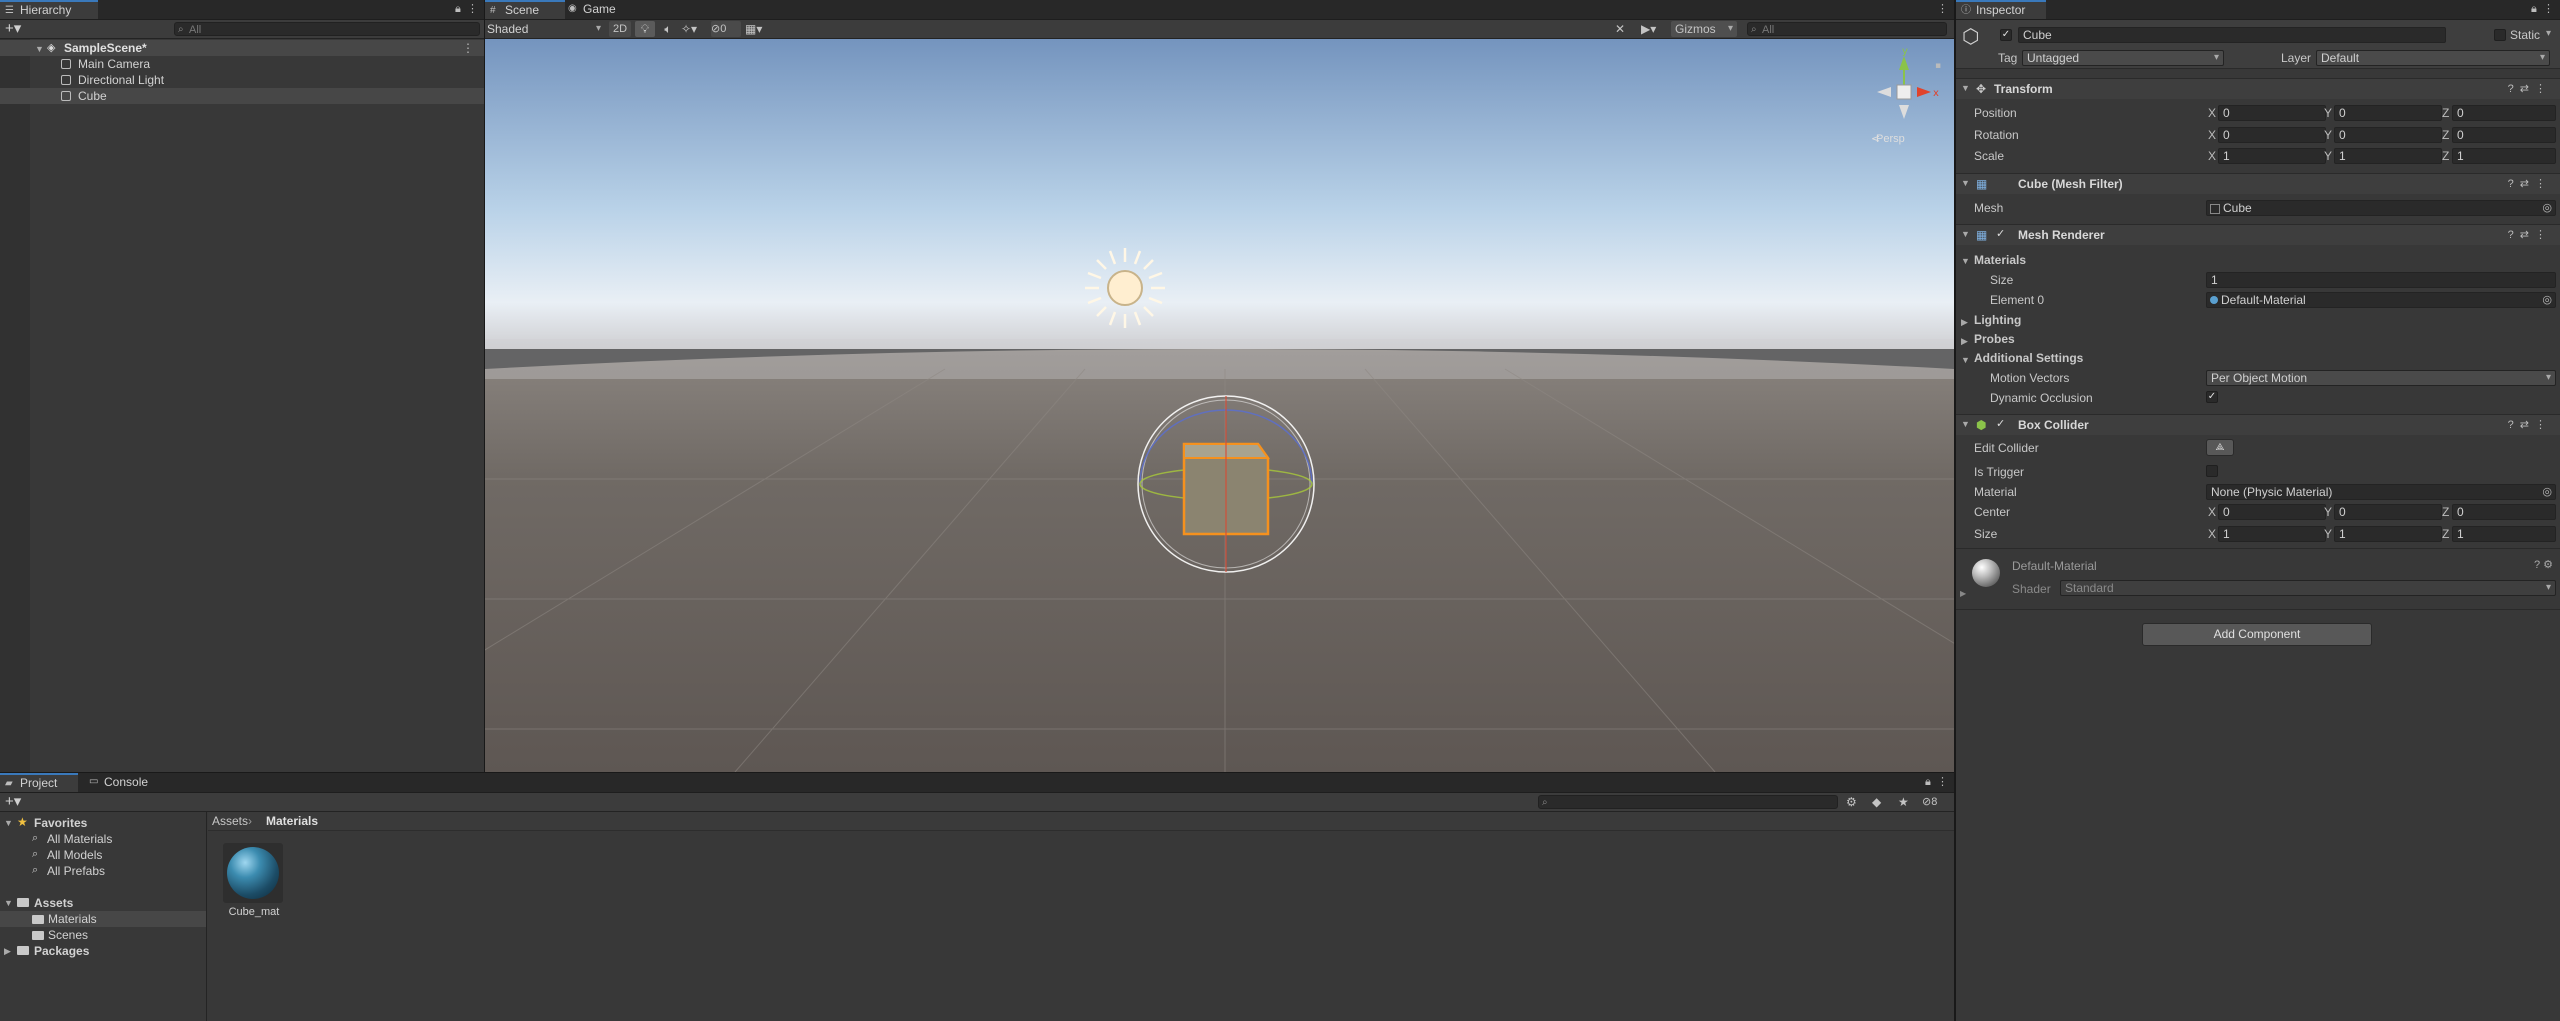  What do you see at coordinates (2388, 512) in the screenshot?
I see `center-y-field: 0` at bounding box center [2388, 512].